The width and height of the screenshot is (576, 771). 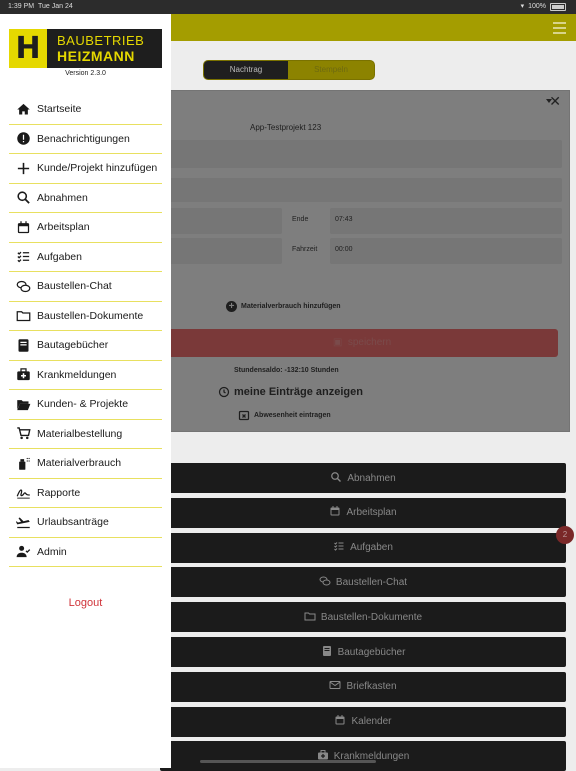 I want to click on folder-open-icon, so click(x=23, y=404).